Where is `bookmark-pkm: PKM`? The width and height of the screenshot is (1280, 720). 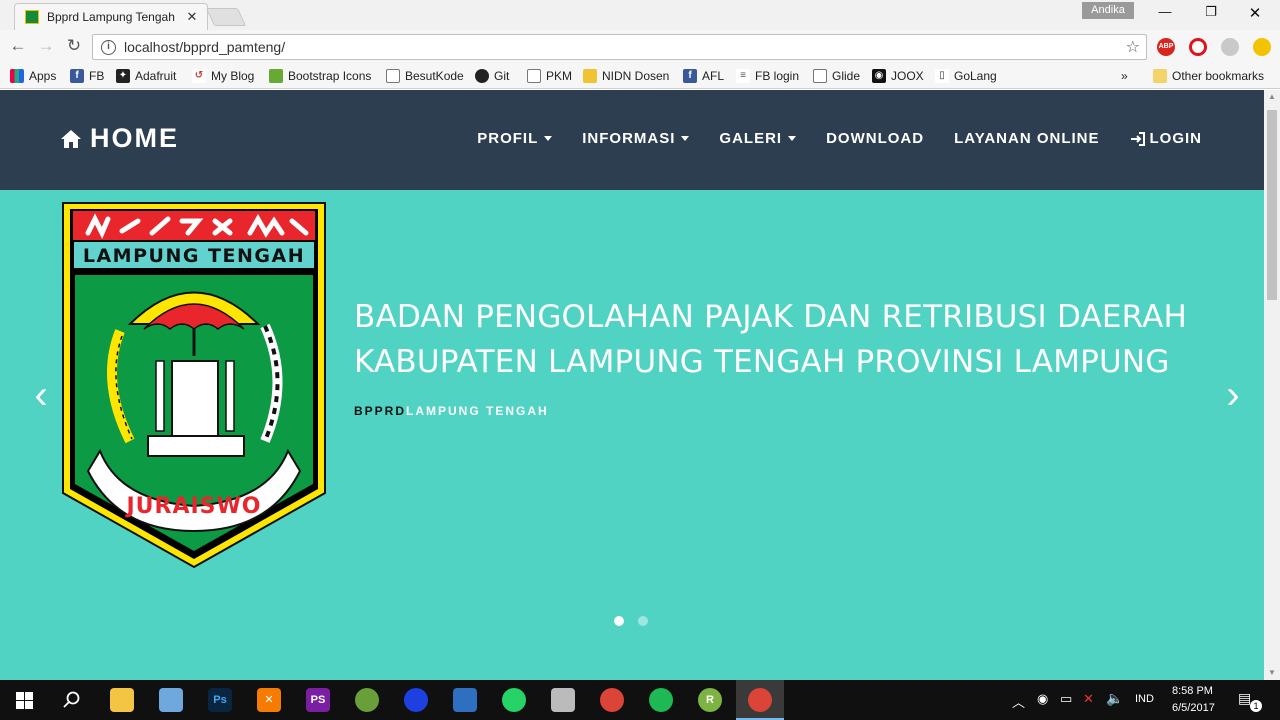 bookmark-pkm: PKM is located at coordinates (549, 76).